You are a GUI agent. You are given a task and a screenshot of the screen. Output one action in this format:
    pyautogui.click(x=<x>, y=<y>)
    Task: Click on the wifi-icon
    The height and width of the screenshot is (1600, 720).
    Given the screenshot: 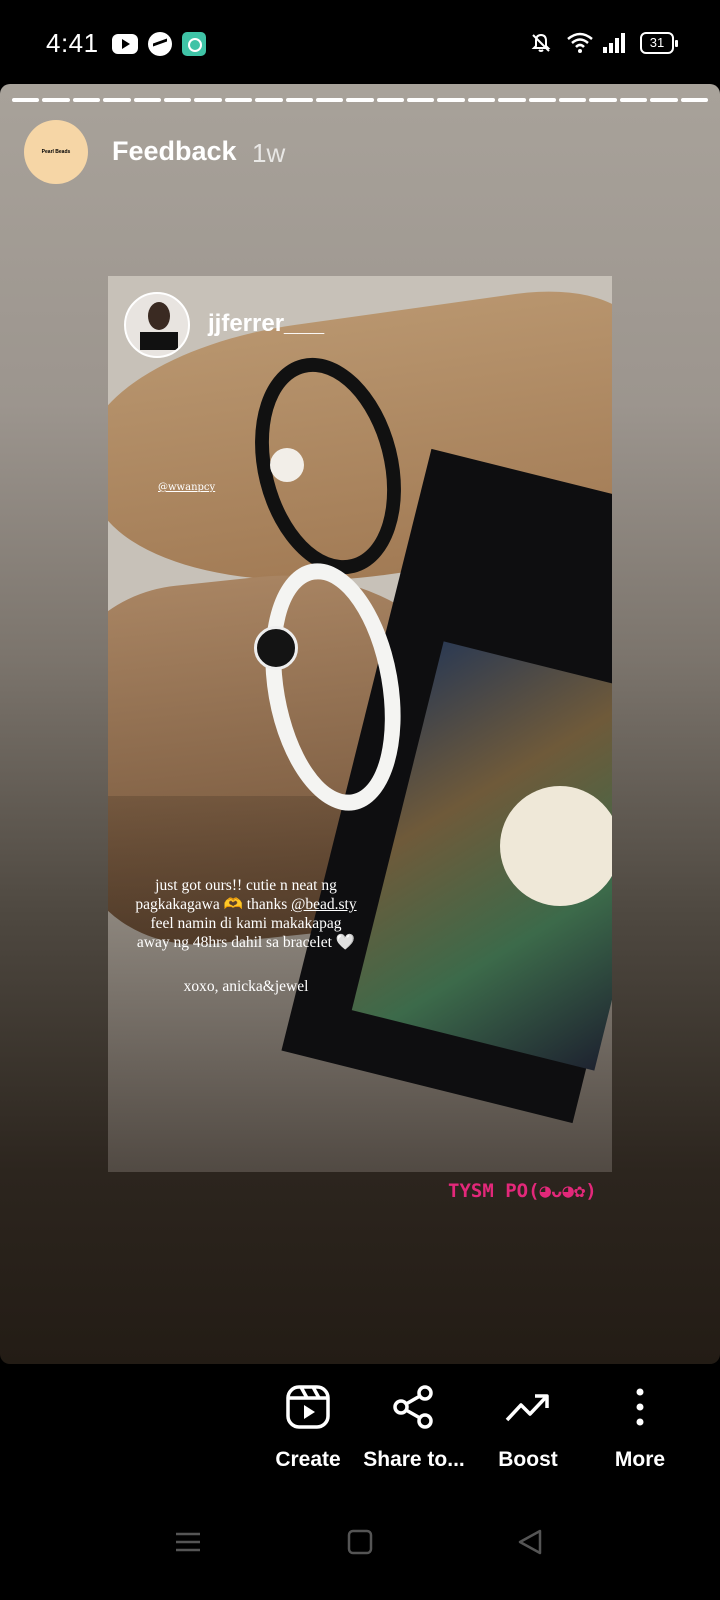 What is the action you would take?
    pyautogui.click(x=580, y=42)
    